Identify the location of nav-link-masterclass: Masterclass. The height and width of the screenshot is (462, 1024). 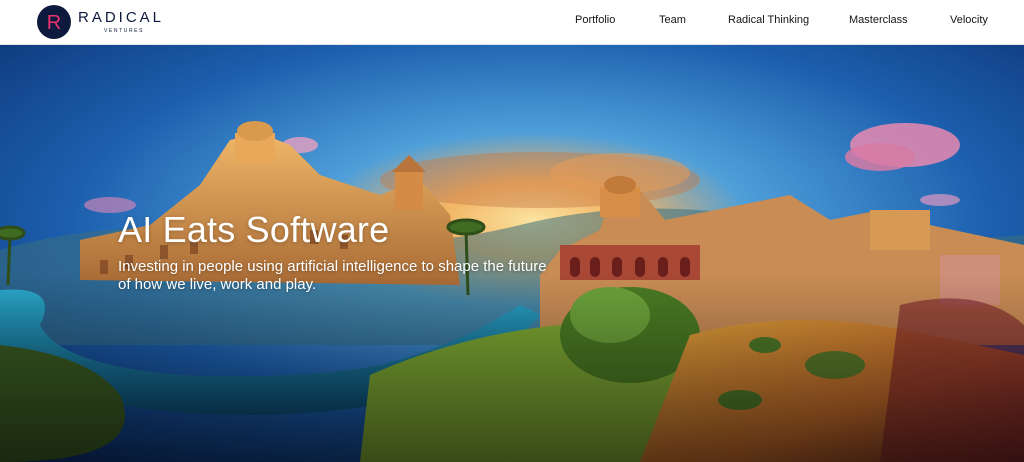
(878, 20).